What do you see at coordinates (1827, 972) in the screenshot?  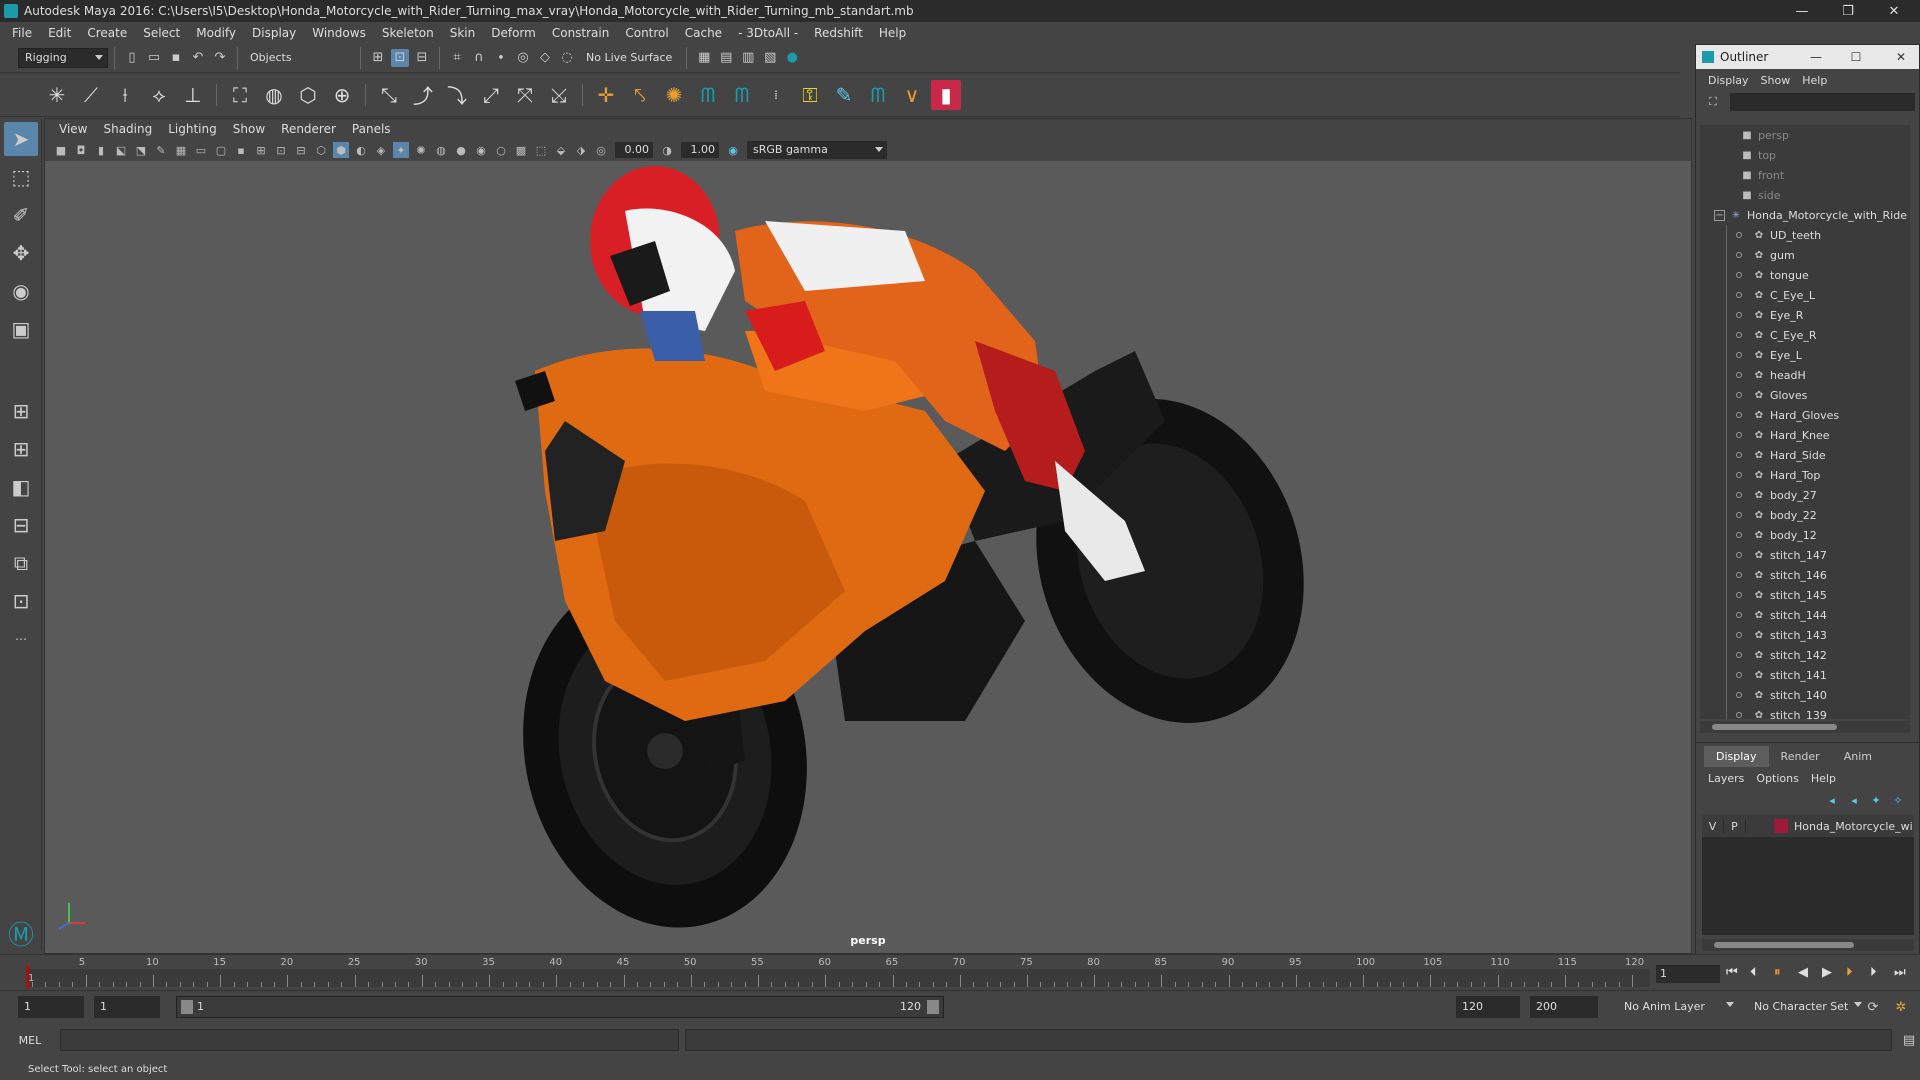 I see `play-forwards-icon: ▶` at bounding box center [1827, 972].